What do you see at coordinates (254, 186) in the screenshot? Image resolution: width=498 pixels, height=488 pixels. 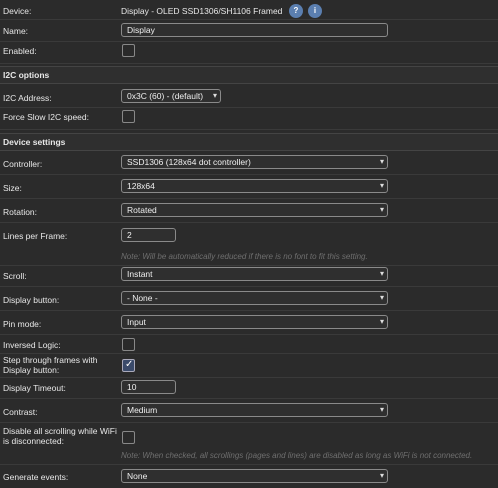 I see `size-select: 128x64 ▾` at bounding box center [254, 186].